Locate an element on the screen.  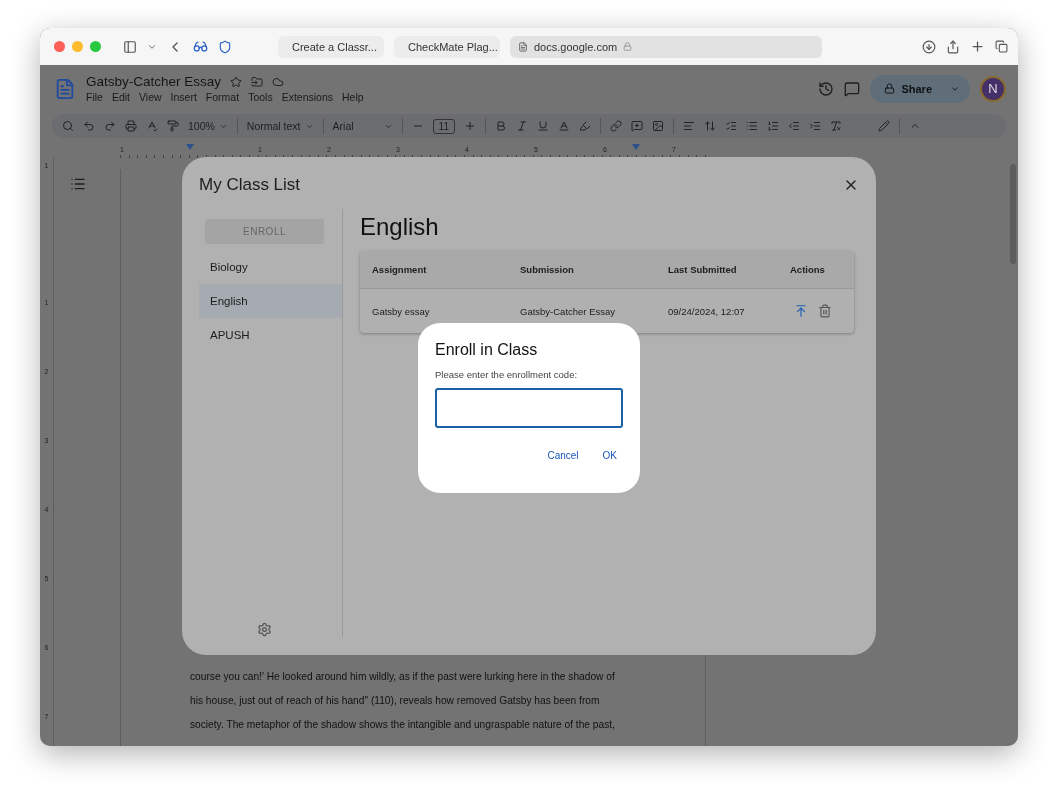
menu-item: Insert is located at coordinates (183, 97).